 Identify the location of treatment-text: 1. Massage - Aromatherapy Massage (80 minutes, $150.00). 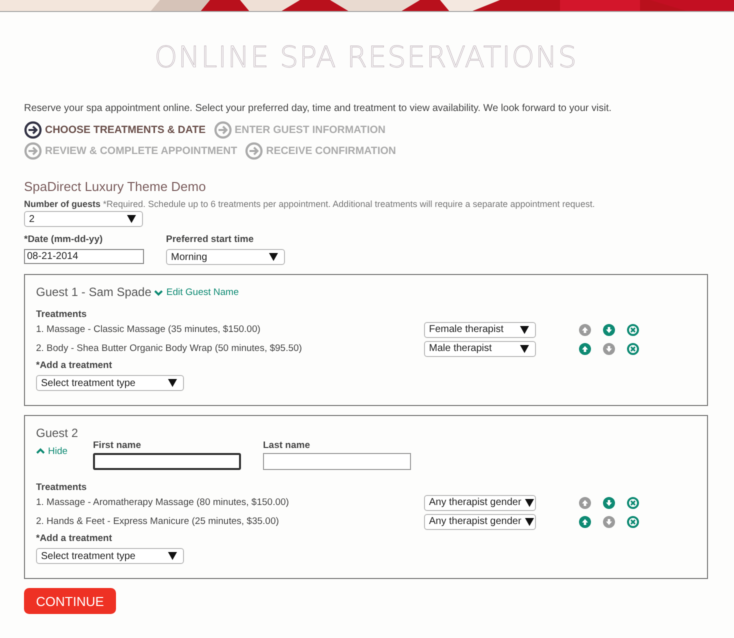
(163, 502).